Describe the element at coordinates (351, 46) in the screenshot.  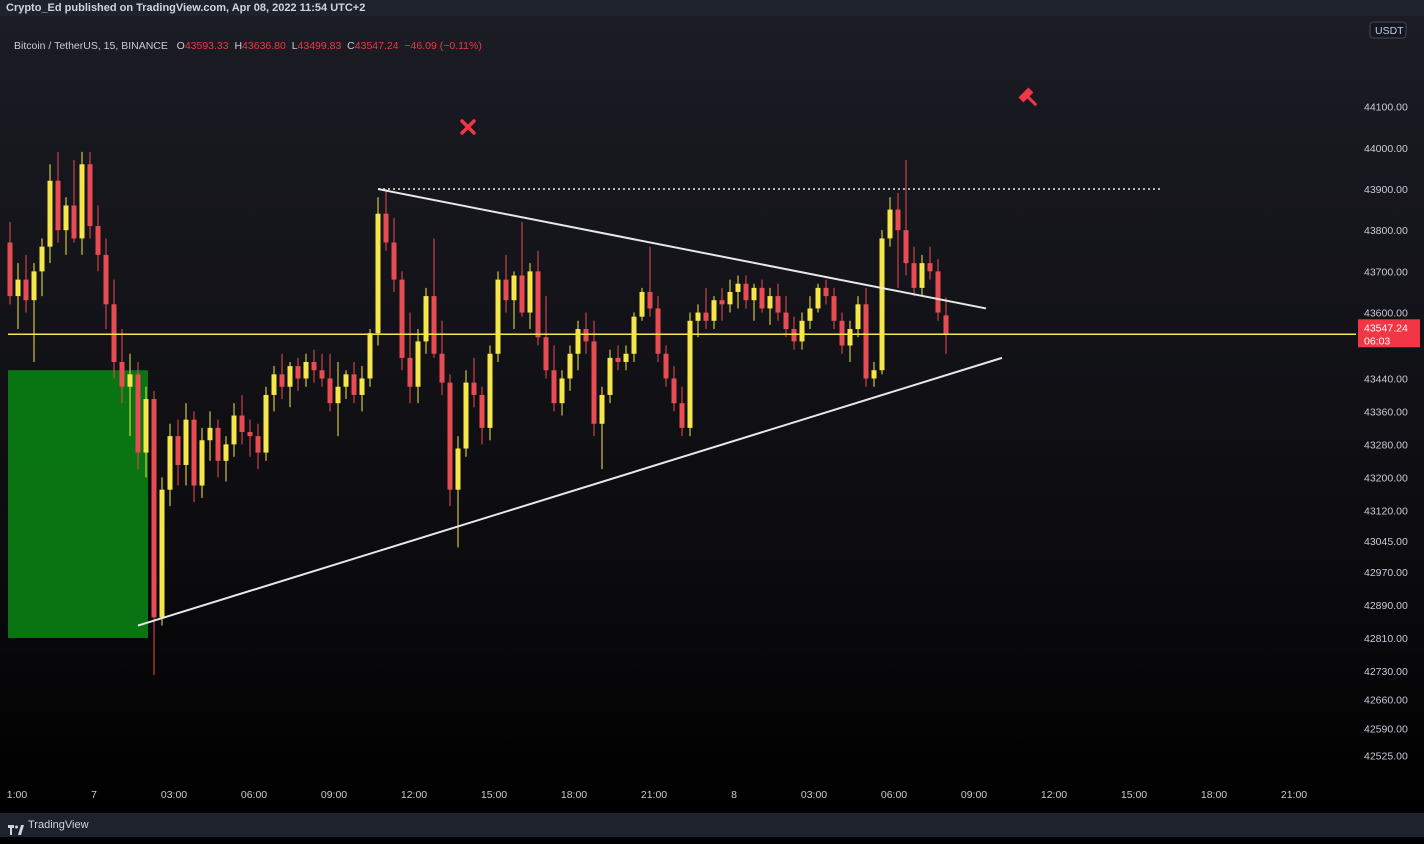
I see `legend-close-label: C` at that location.